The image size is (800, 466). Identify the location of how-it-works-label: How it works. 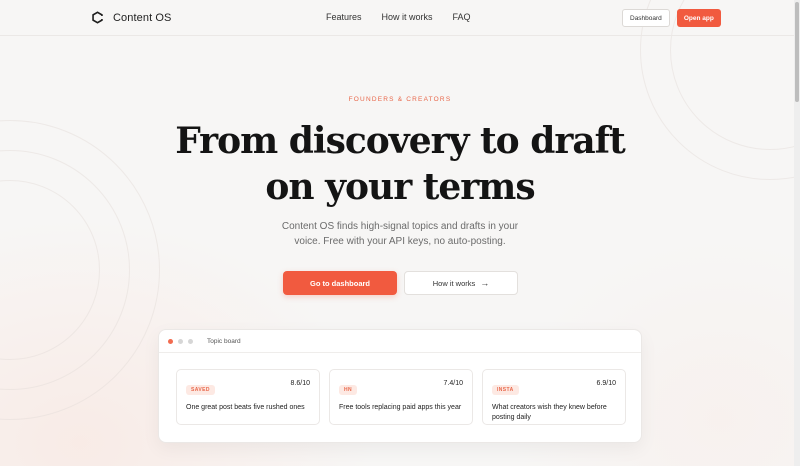
(454, 283).